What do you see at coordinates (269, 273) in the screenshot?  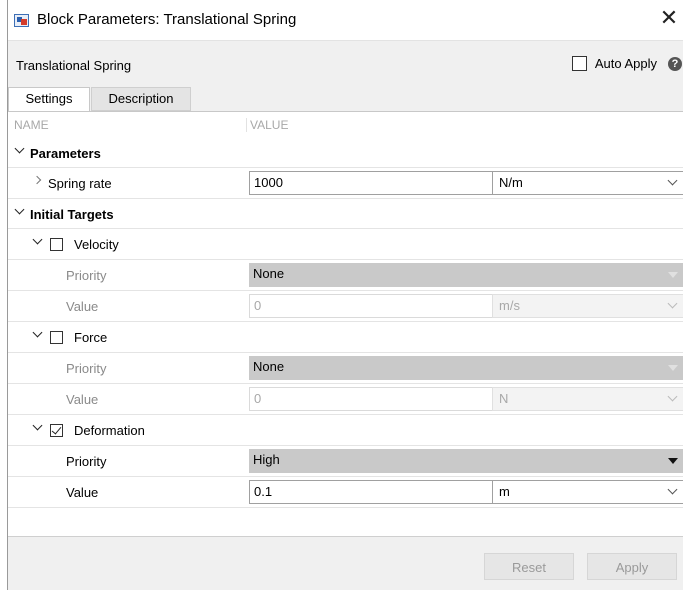 I see `velocity-priority-value: None` at bounding box center [269, 273].